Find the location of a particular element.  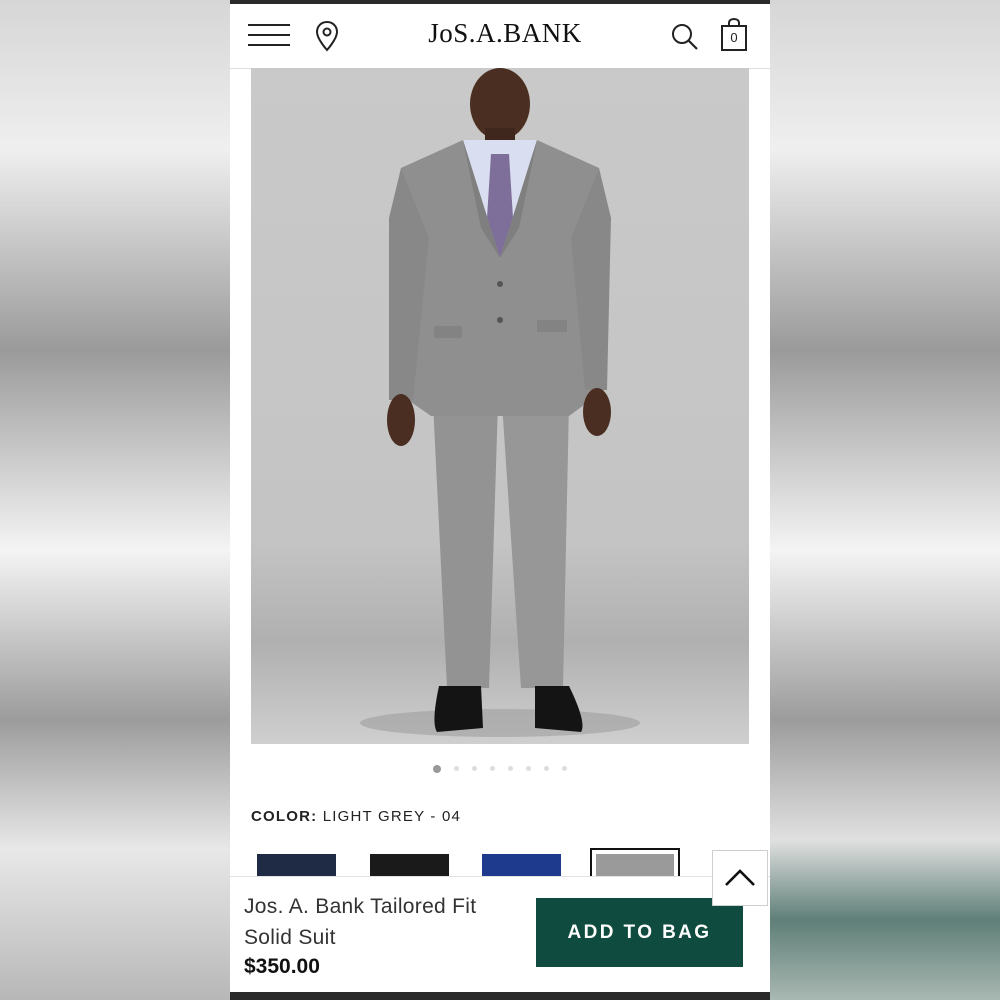

search-icon is located at coordinates (685, 37).